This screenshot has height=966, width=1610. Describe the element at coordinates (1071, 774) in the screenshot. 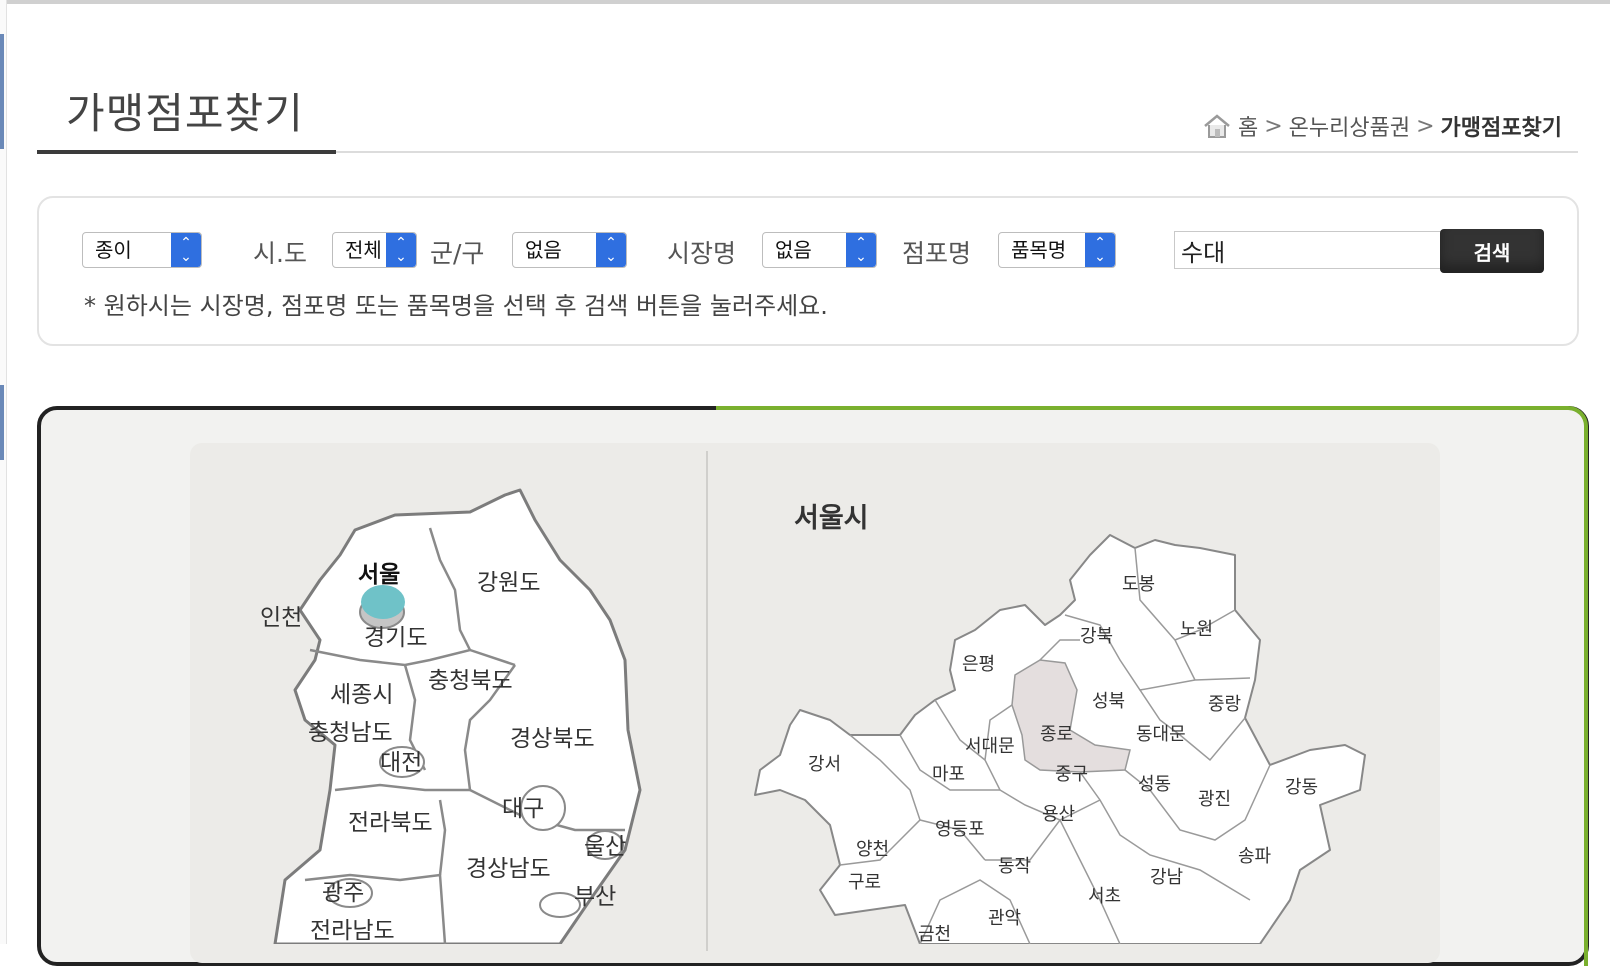

I see `seoul-district-label: 중구` at that location.